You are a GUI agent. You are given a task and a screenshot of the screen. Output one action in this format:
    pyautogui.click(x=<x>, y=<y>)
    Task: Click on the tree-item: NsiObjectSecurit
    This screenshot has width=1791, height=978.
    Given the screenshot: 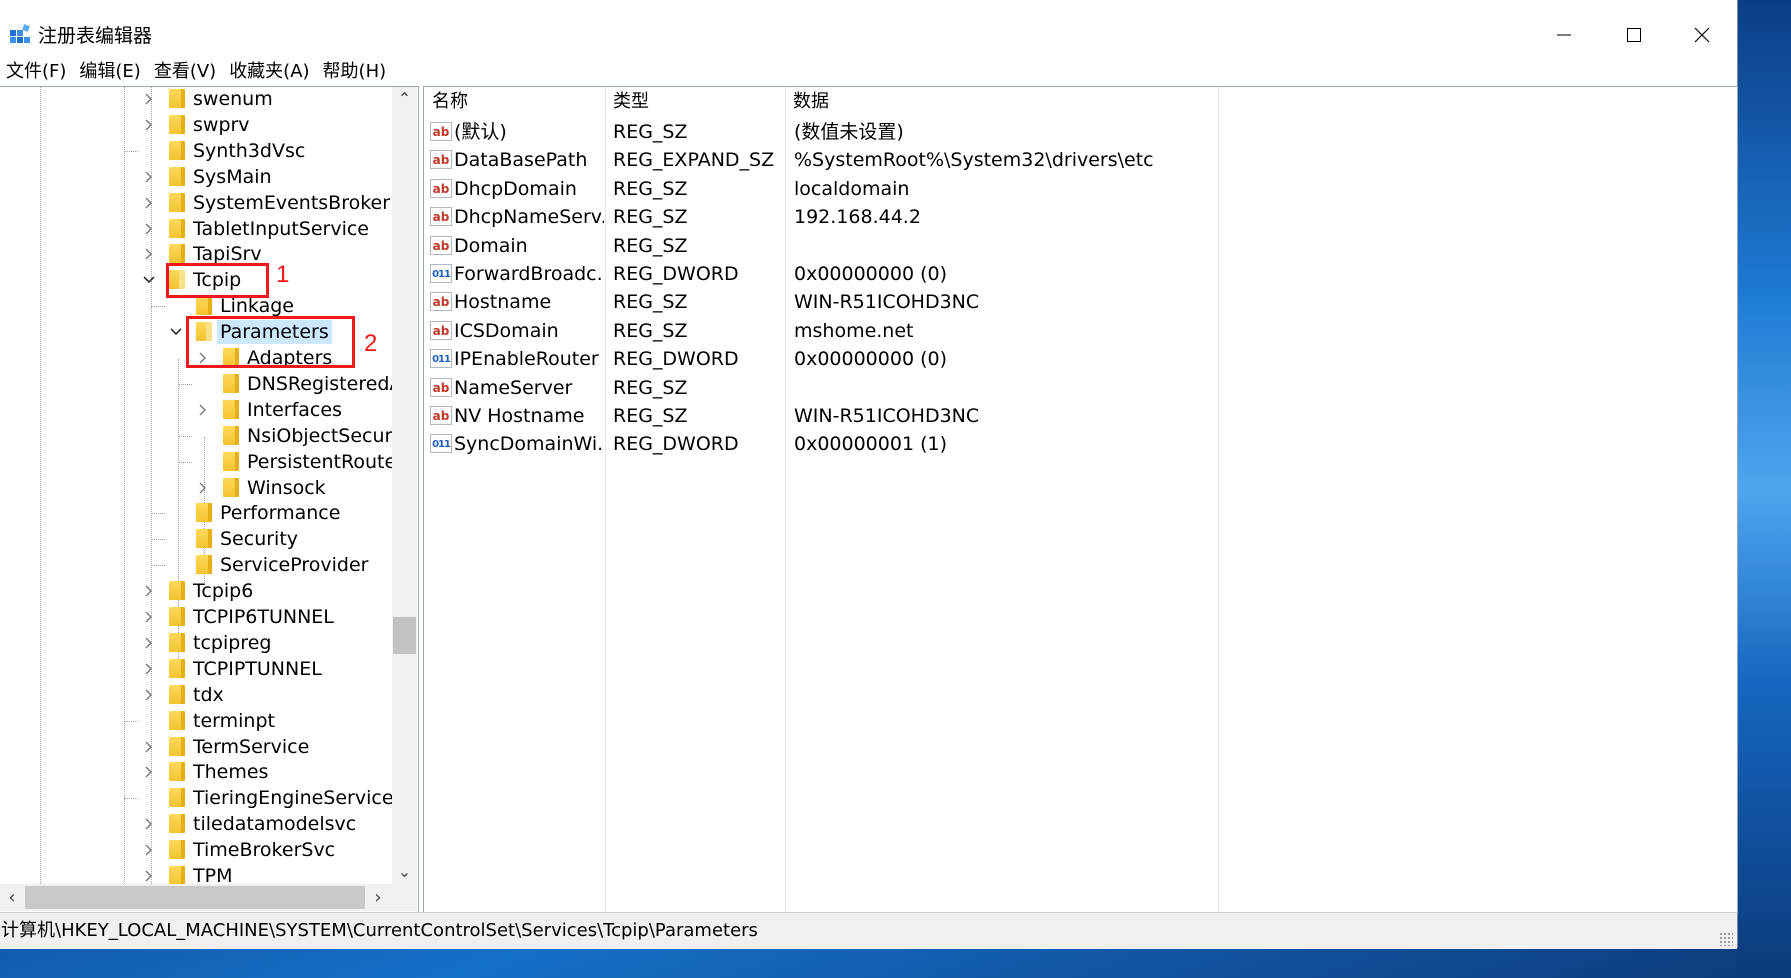 What is the action you would take?
    pyautogui.click(x=196, y=436)
    